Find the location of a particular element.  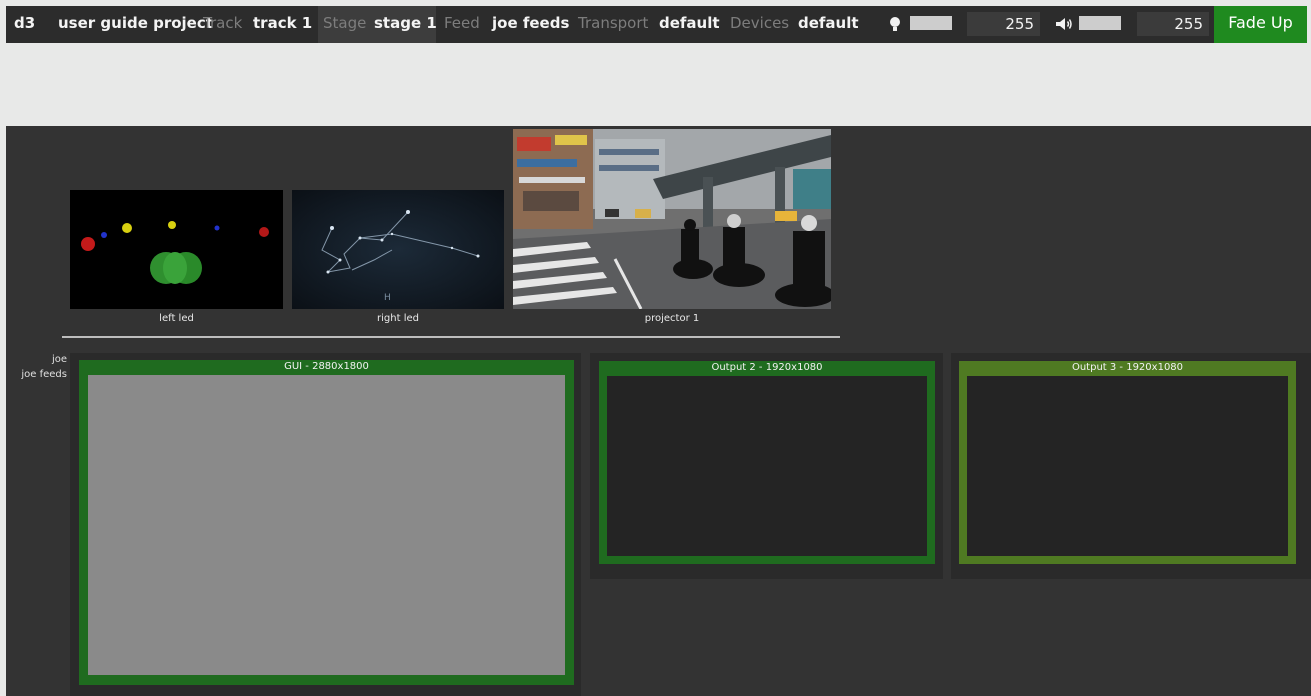

stage-label: Stage is located at coordinates (345, 23).